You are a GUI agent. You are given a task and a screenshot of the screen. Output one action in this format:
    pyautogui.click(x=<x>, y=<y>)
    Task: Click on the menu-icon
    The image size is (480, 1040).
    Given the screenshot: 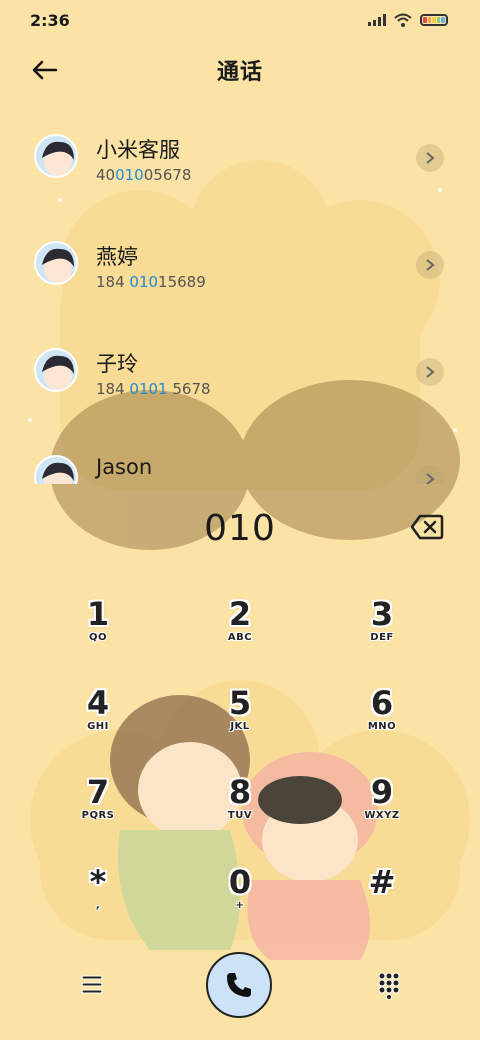 What is the action you would take?
    pyautogui.click(x=92, y=984)
    